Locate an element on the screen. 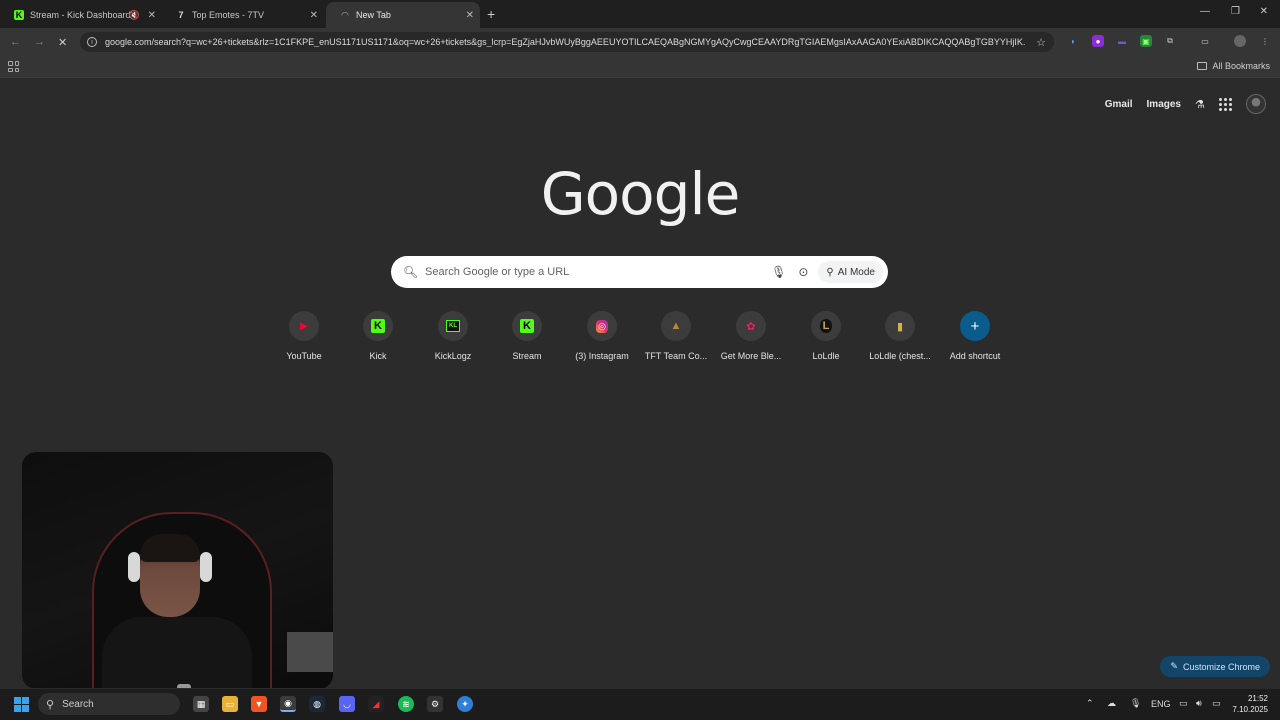 This screenshot has width=1280, height=720. search-icon: ⚲ is located at coordinates (50, 704).